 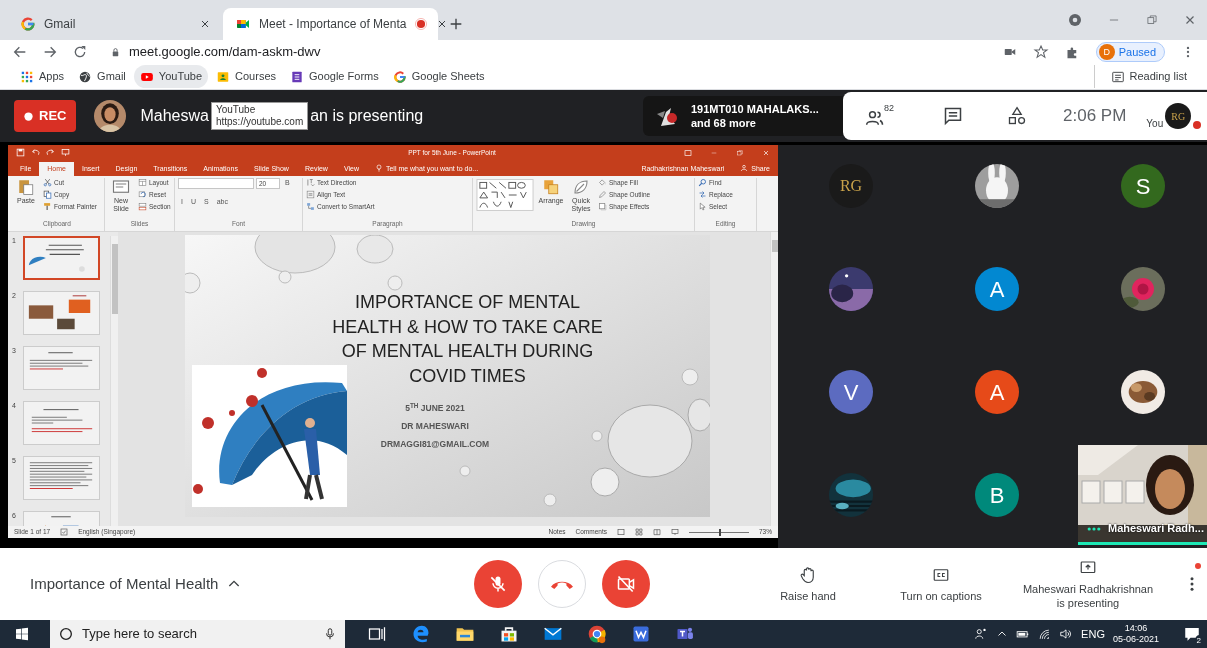 I want to click on app-icon, so click(x=641, y=634).